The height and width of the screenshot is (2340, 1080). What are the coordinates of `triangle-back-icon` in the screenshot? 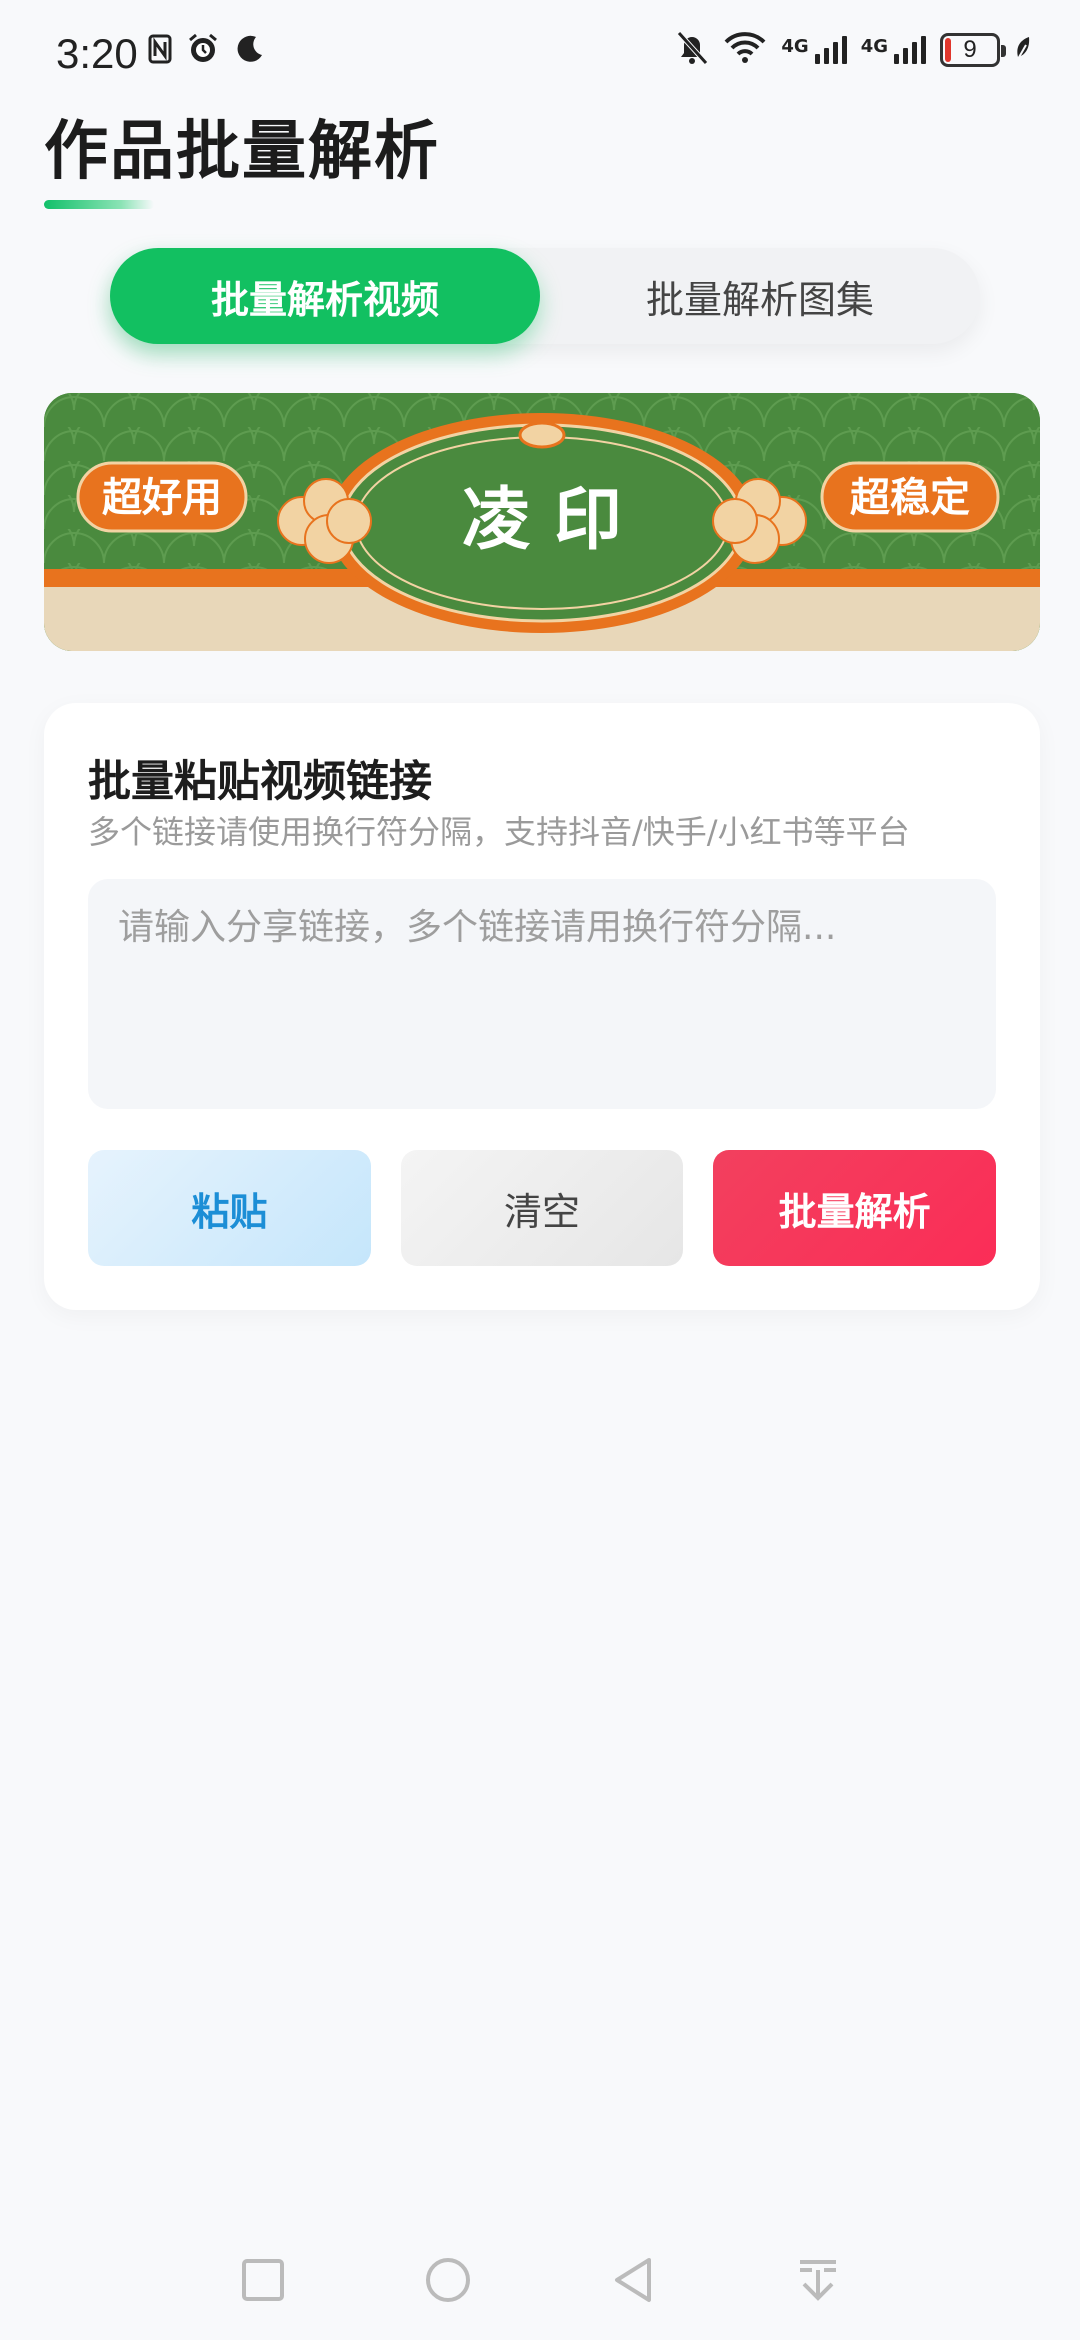 It's located at (633, 2280).